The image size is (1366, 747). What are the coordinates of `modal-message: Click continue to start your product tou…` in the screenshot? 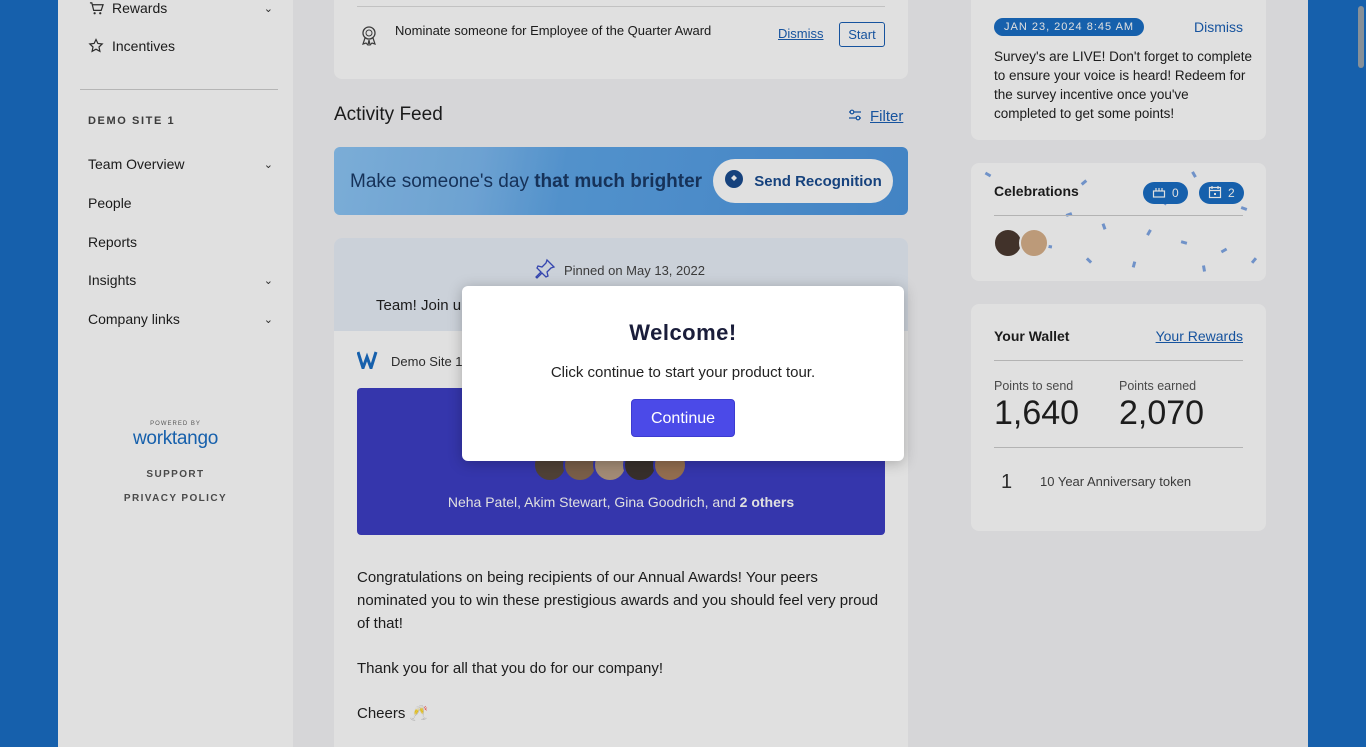 It's located at (683, 372).